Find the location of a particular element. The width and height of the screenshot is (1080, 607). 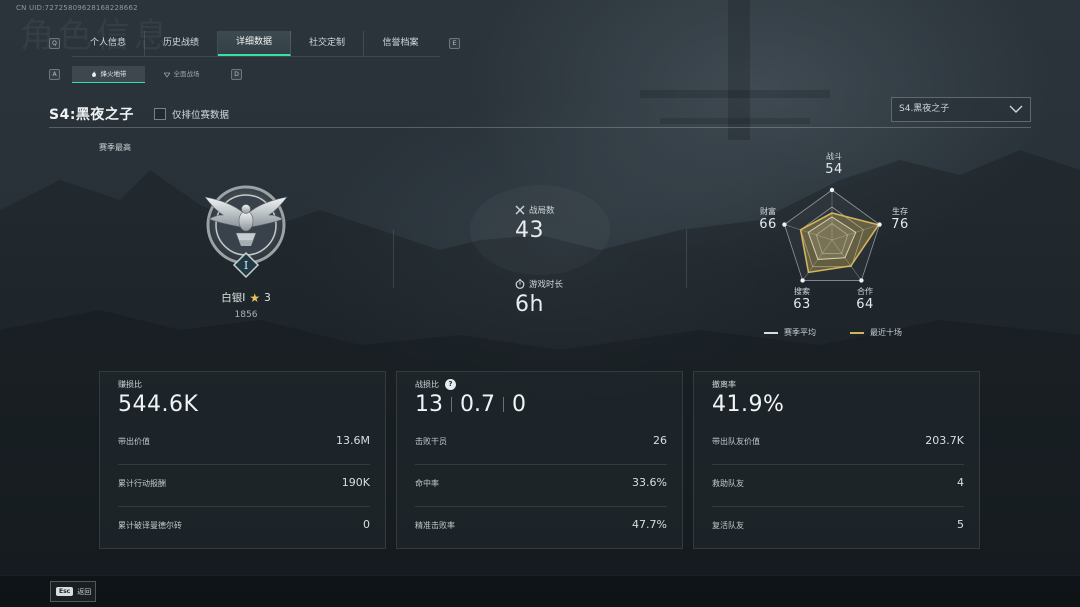

mode-subtabs: 烽火地带 全面战场 is located at coordinates (145, 74).